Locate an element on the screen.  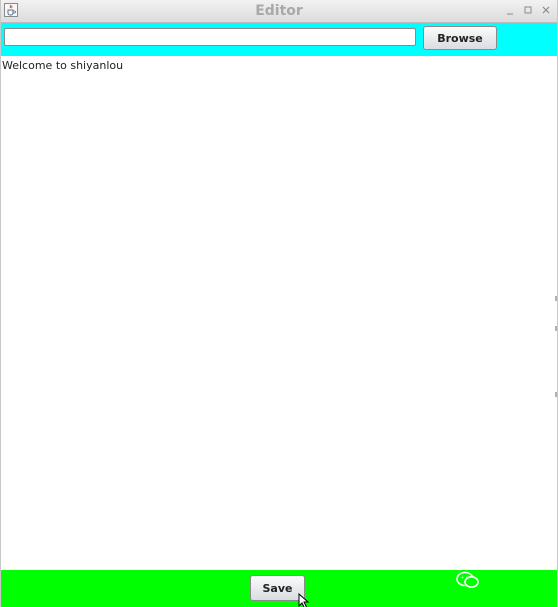
wechat-icon is located at coordinates (467, 579).